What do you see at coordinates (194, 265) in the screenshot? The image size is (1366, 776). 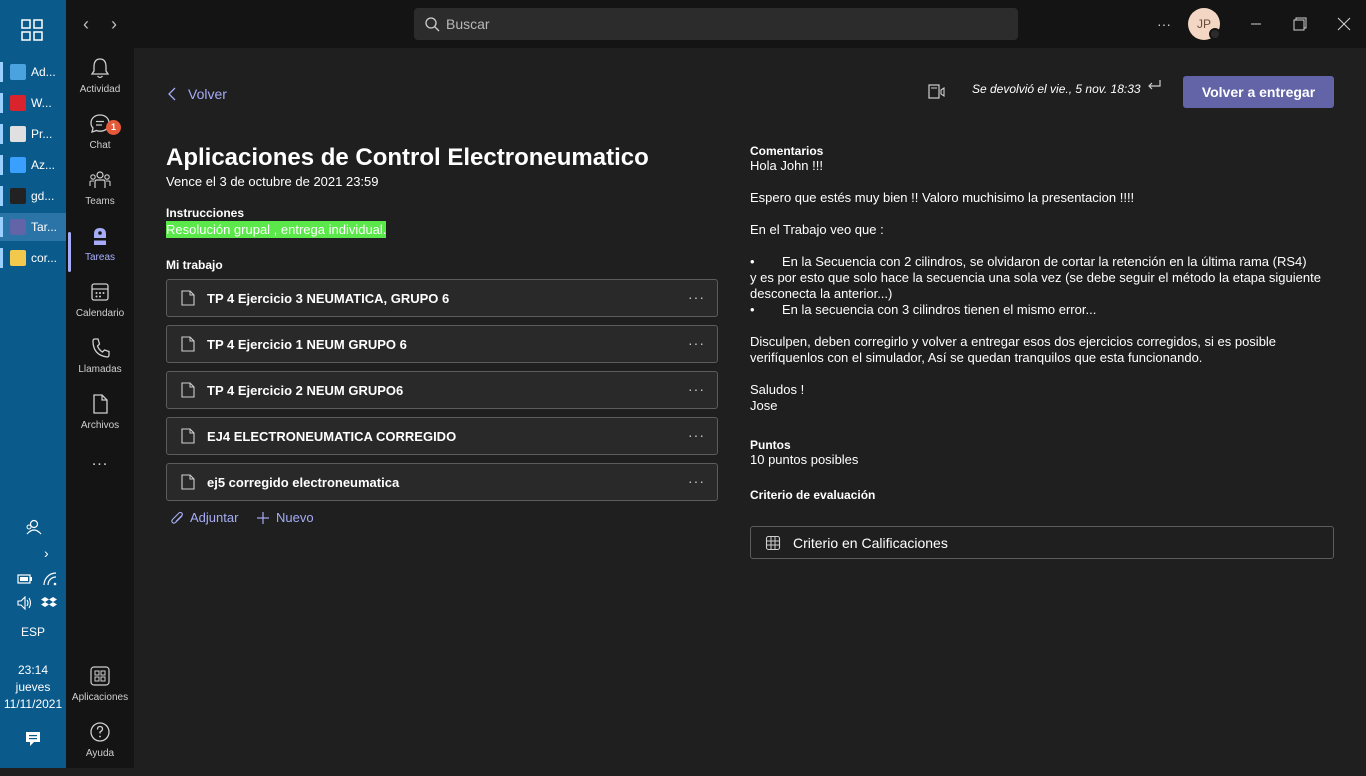 I see `my-work-label: Mi trabajo` at bounding box center [194, 265].